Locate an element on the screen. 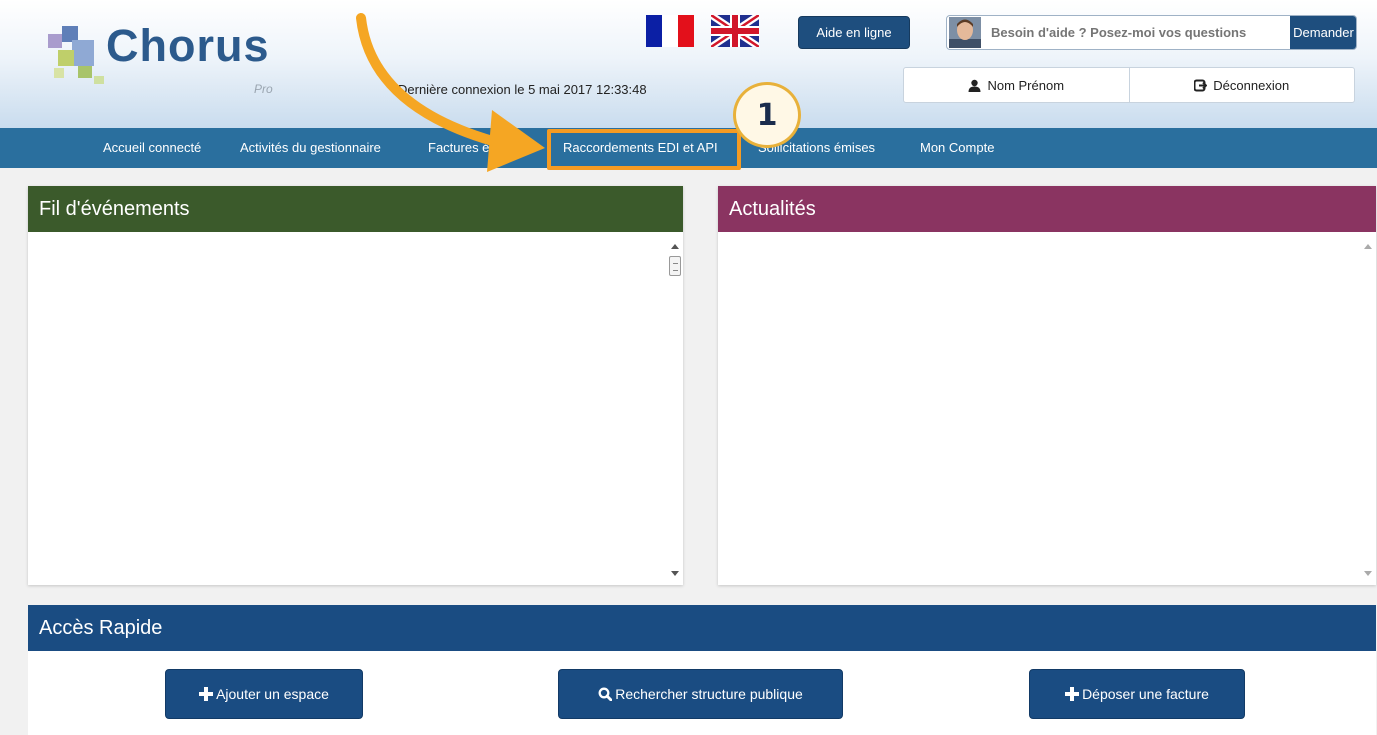  user-icon is located at coordinates (974, 85).